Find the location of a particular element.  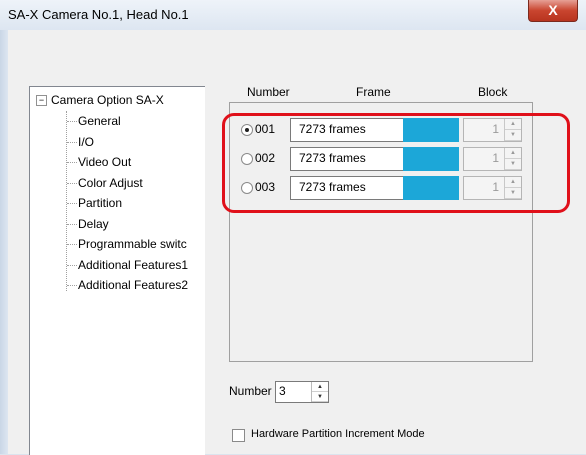

hardware-partition-checkbox is located at coordinates (238, 435).